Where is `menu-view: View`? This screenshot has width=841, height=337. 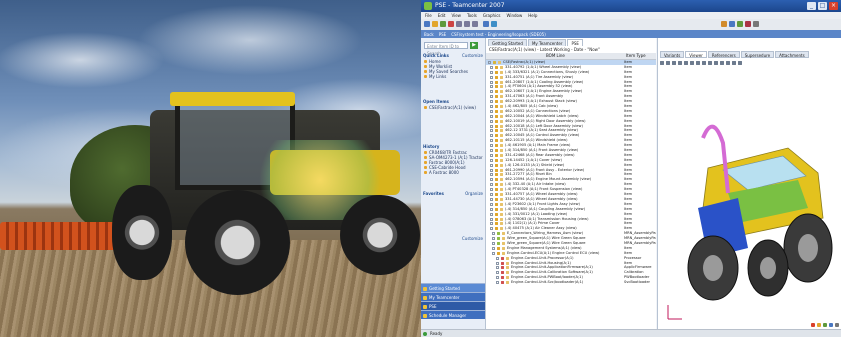 menu-view: View is located at coordinates (456, 15).